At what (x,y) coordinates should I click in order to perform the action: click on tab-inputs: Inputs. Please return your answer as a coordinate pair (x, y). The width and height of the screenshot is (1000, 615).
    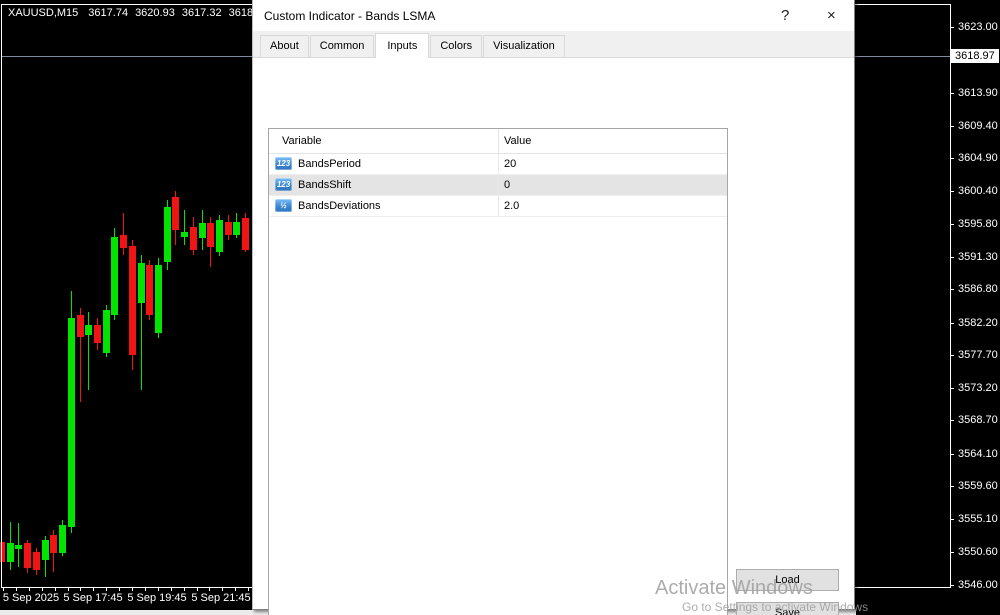
    Looking at the image, I should click on (402, 45).